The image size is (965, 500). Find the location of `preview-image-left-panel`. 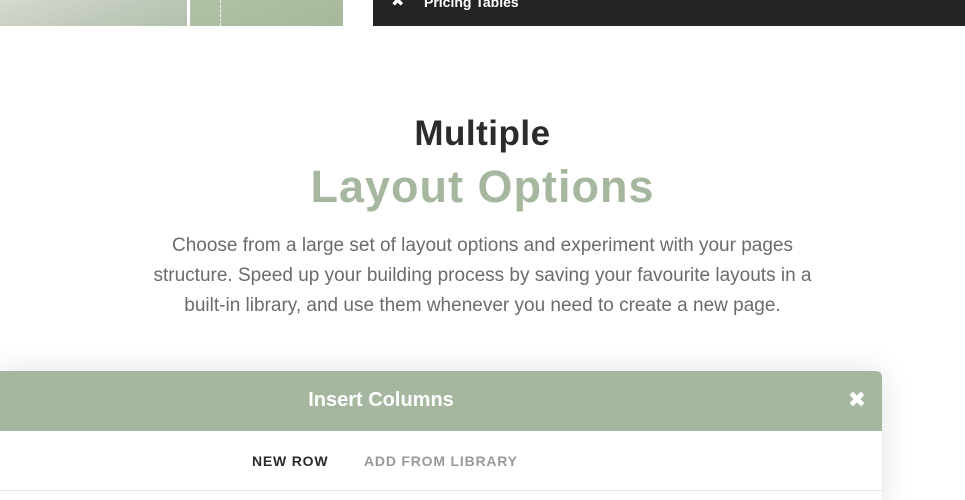

preview-image-left-panel is located at coordinates (93, 13).